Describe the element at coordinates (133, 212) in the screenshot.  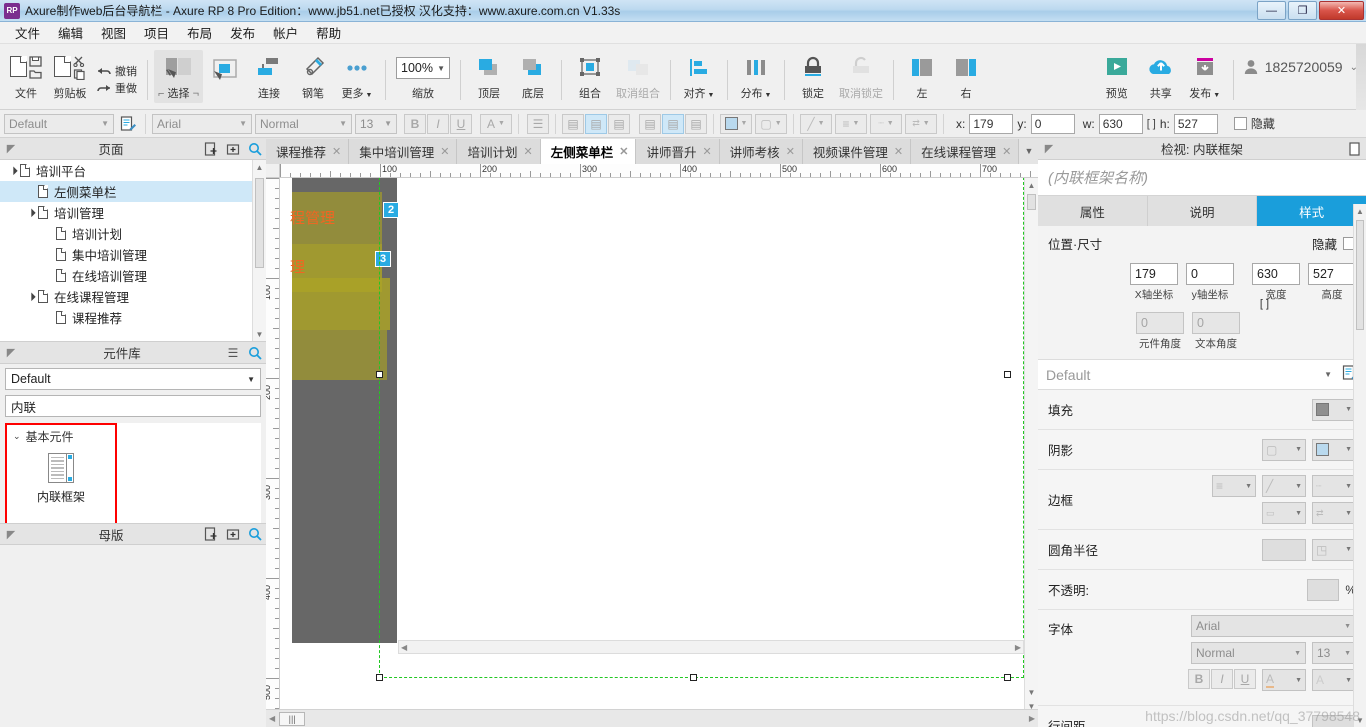
I see `page-tree-item: ◢ 培训管理` at that location.